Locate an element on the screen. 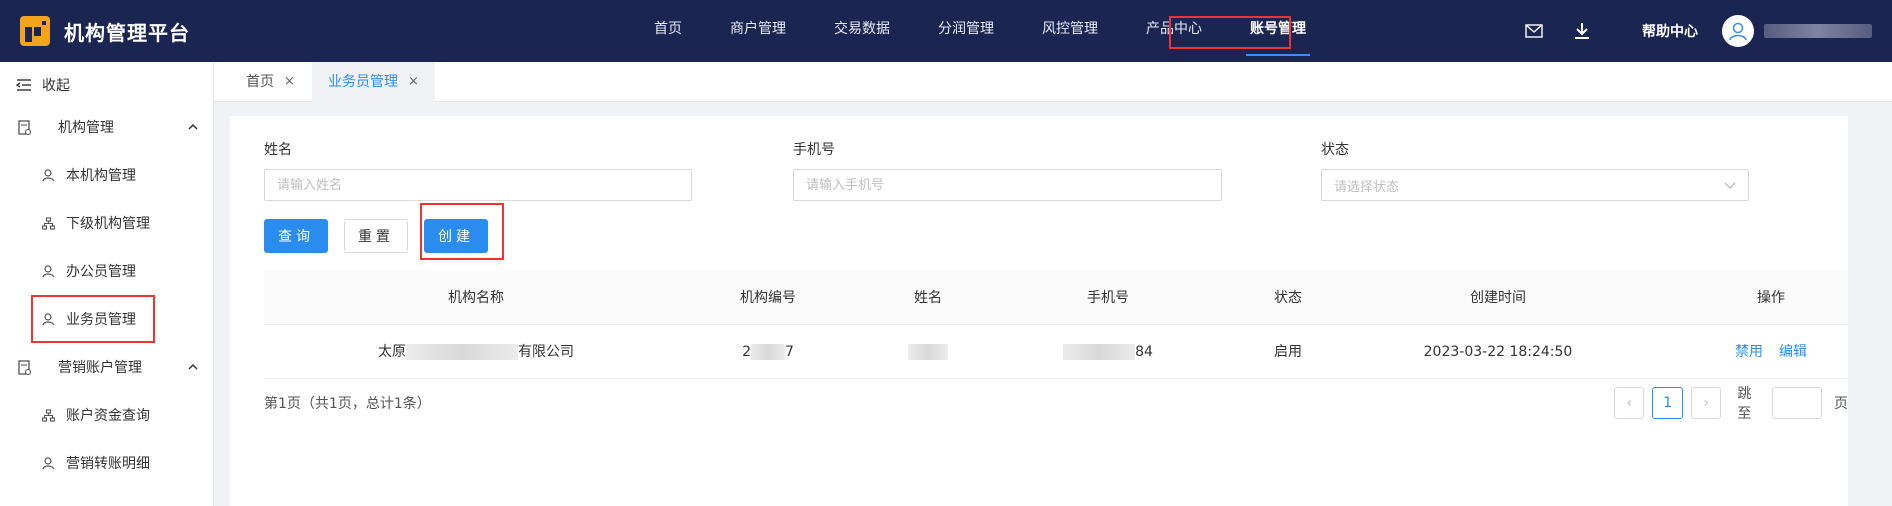 This screenshot has height=506, width=1892. page-suffix-label: 页 is located at coordinates (1840, 404).